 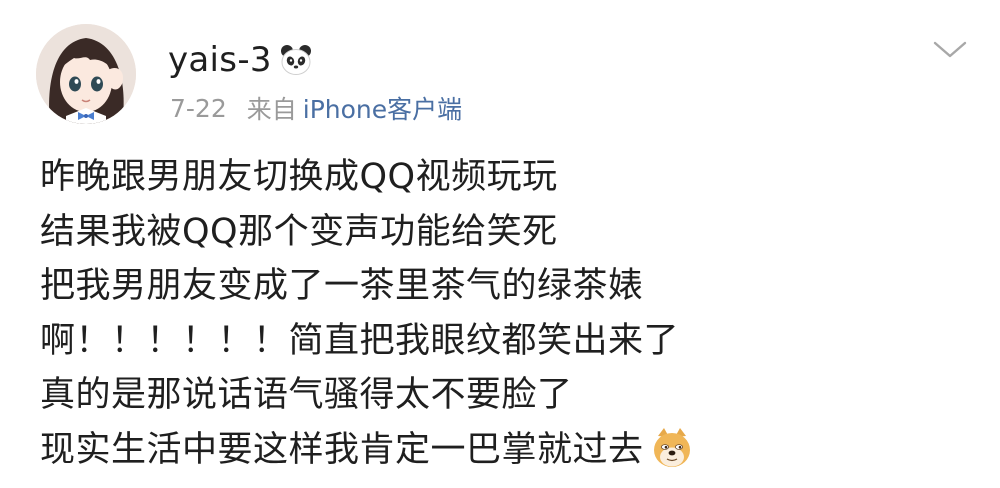 I want to click on username-row: yais-3, so click(x=241, y=60).